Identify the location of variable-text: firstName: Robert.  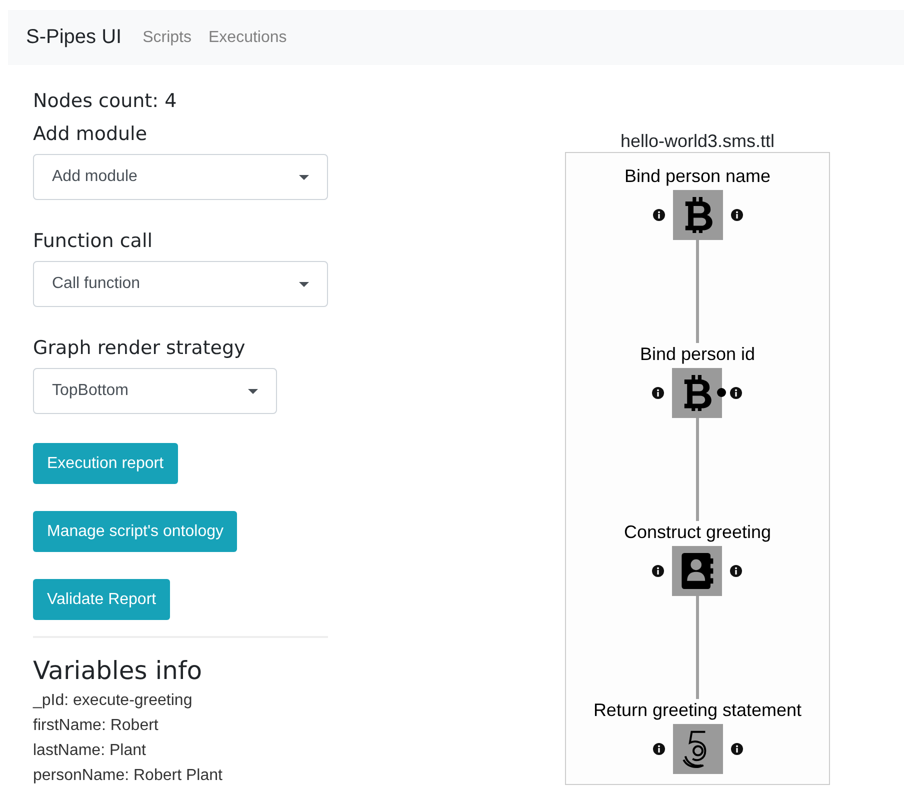
(96, 726).